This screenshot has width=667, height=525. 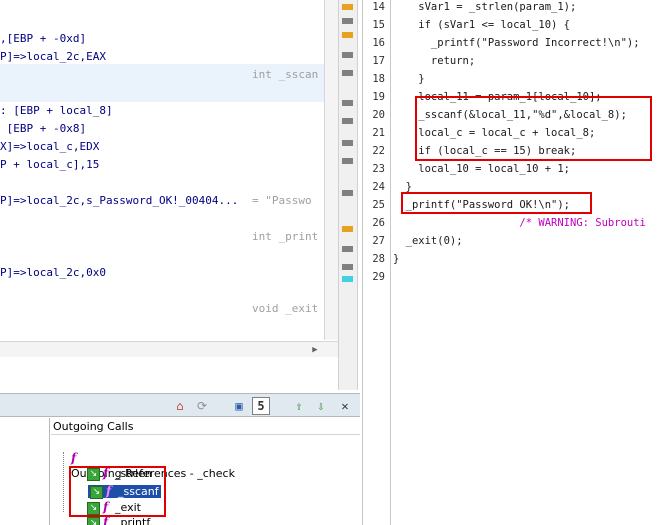 I want to click on overview-bar, so click(x=348, y=195).